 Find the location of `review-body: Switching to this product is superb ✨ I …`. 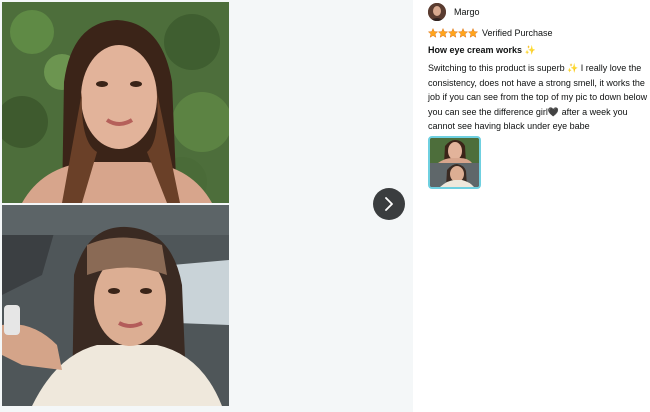

review-body: Switching to this product is superb ✨ I … is located at coordinates (538, 97).